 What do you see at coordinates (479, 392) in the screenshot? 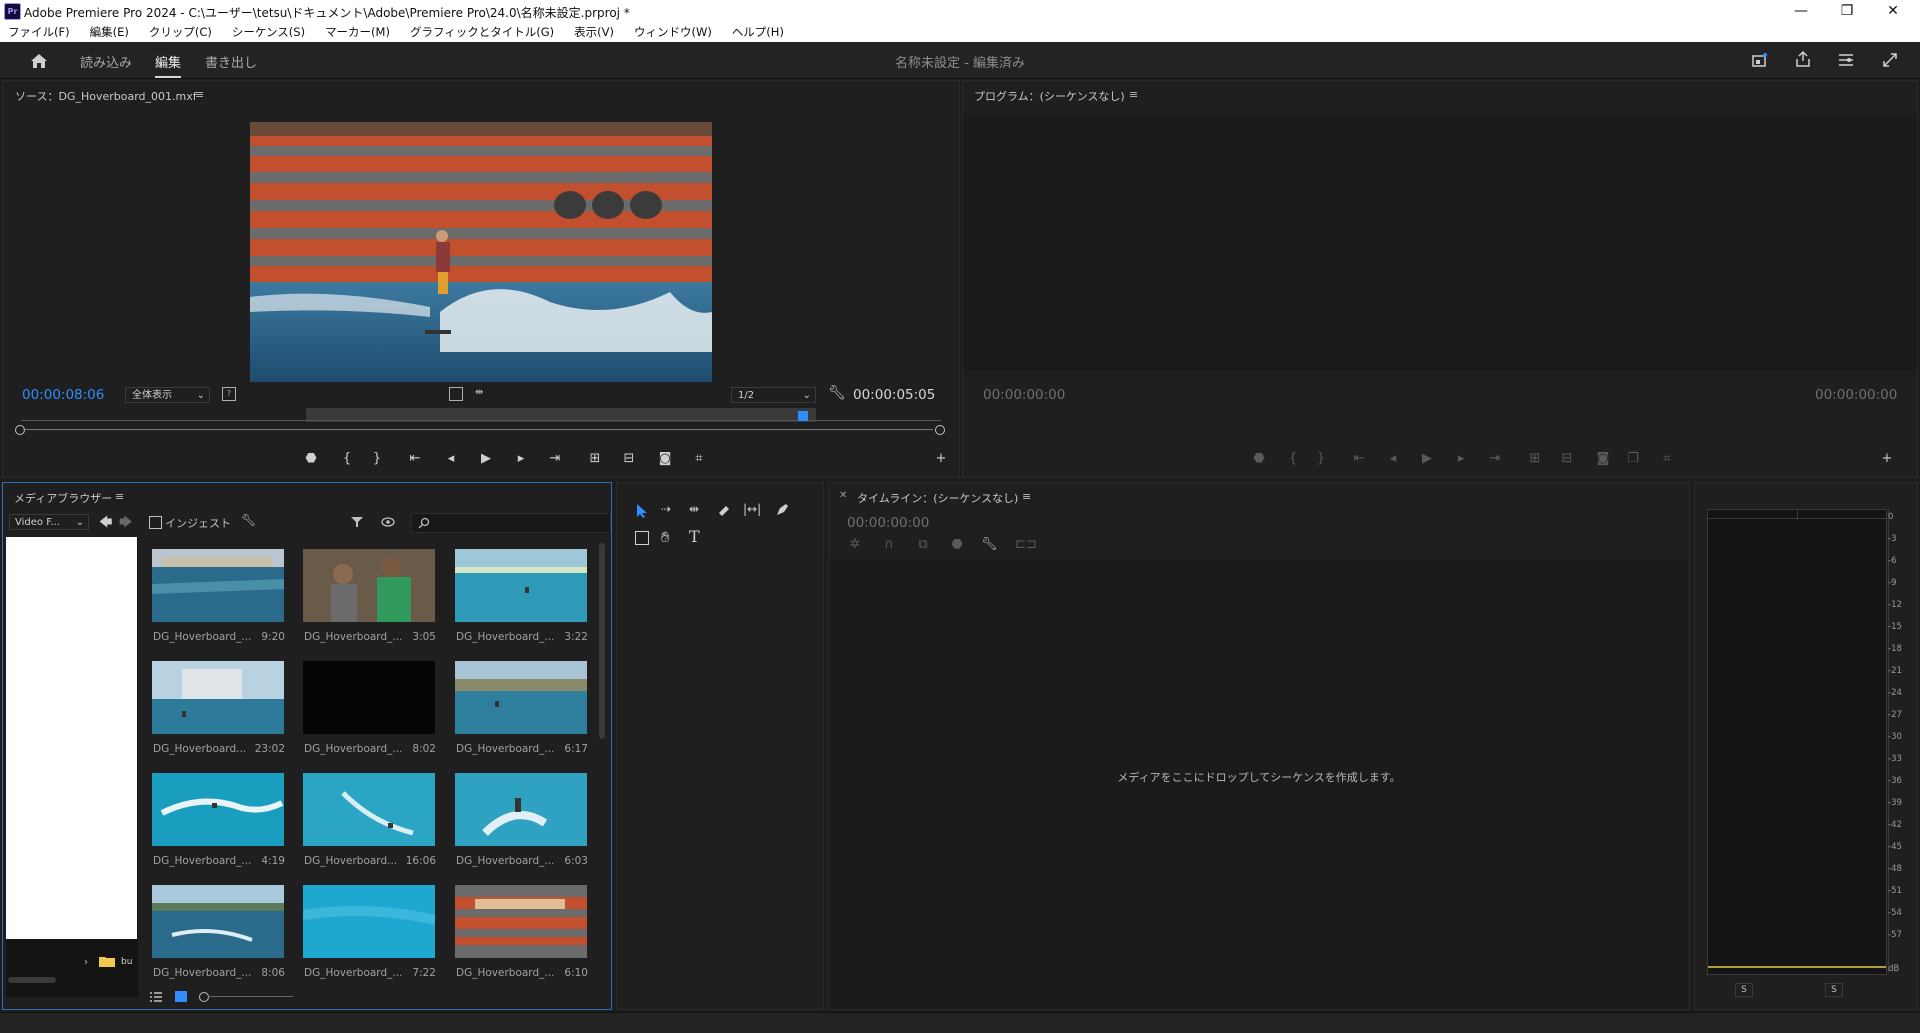
I see `drag-audio-only-icon: ⇹` at bounding box center [479, 392].